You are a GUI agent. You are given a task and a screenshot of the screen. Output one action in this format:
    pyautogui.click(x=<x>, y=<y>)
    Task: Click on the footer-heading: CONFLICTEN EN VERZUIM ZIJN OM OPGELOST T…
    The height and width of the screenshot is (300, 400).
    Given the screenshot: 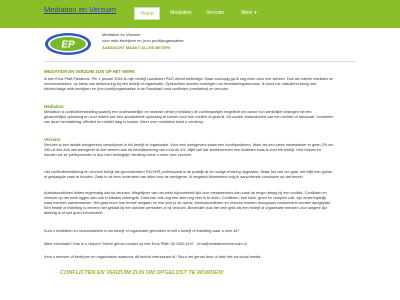 What is the action you would take?
    pyautogui.click(x=142, y=273)
    